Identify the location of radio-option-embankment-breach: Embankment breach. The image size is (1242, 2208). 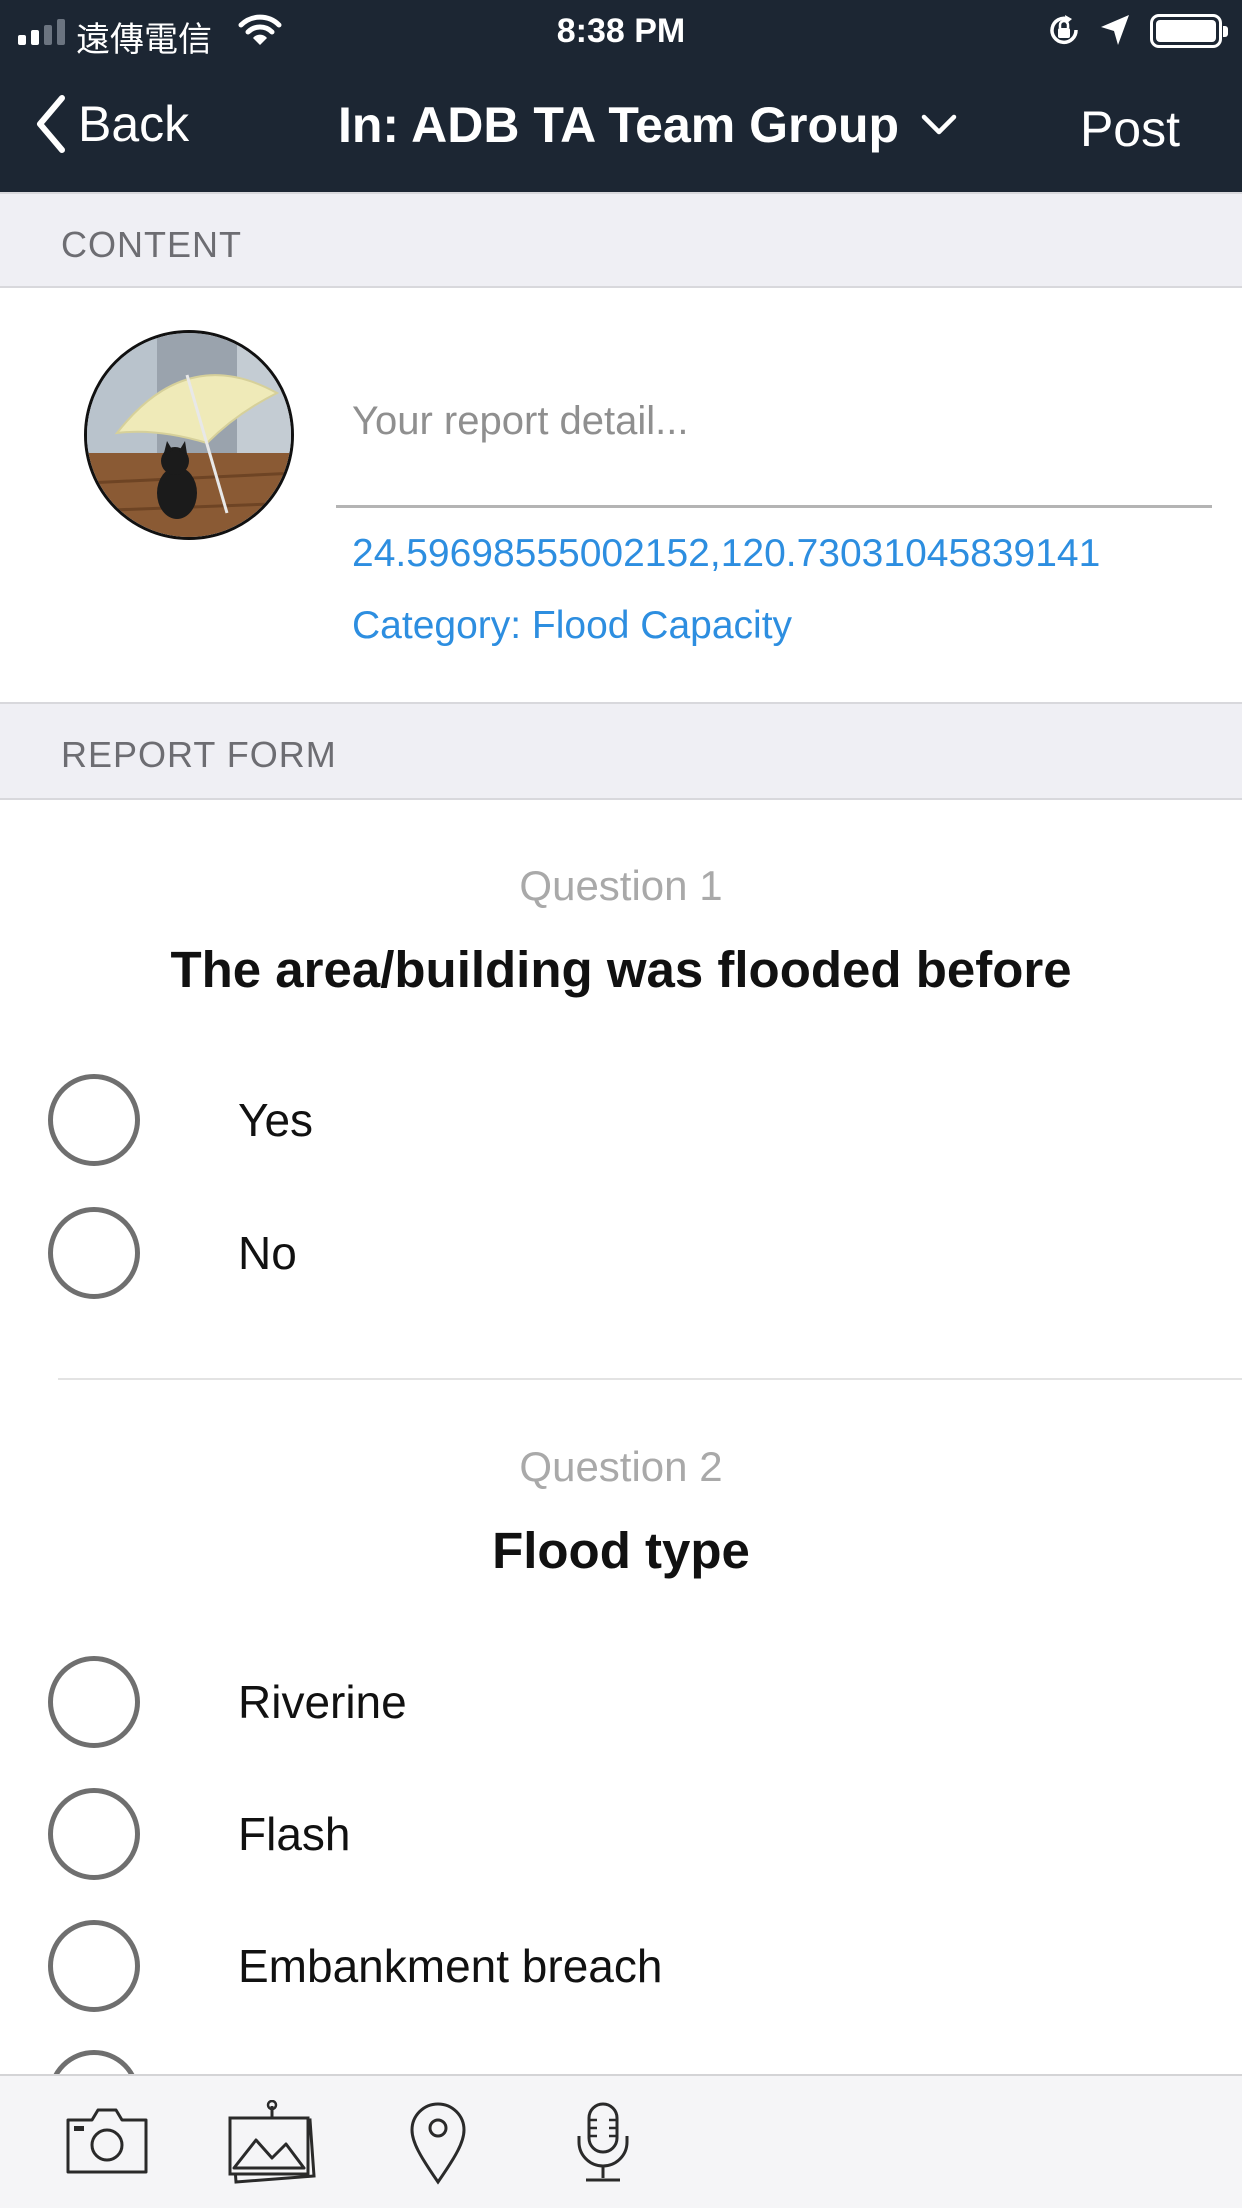
(623, 1966).